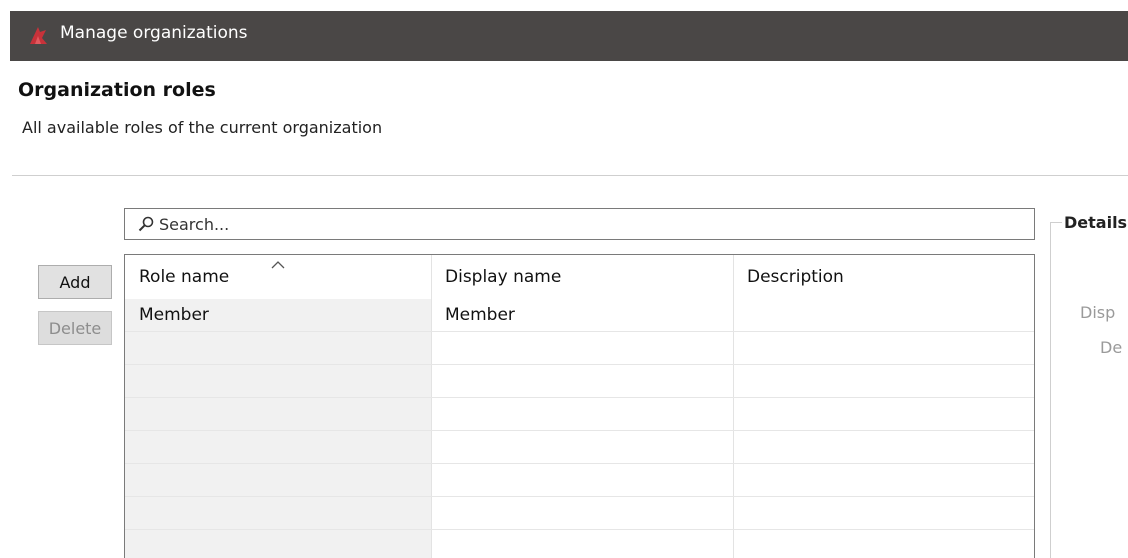 Image resolution: width=1128 pixels, height=558 pixels. I want to click on section-title: Organization roles, so click(117, 90).